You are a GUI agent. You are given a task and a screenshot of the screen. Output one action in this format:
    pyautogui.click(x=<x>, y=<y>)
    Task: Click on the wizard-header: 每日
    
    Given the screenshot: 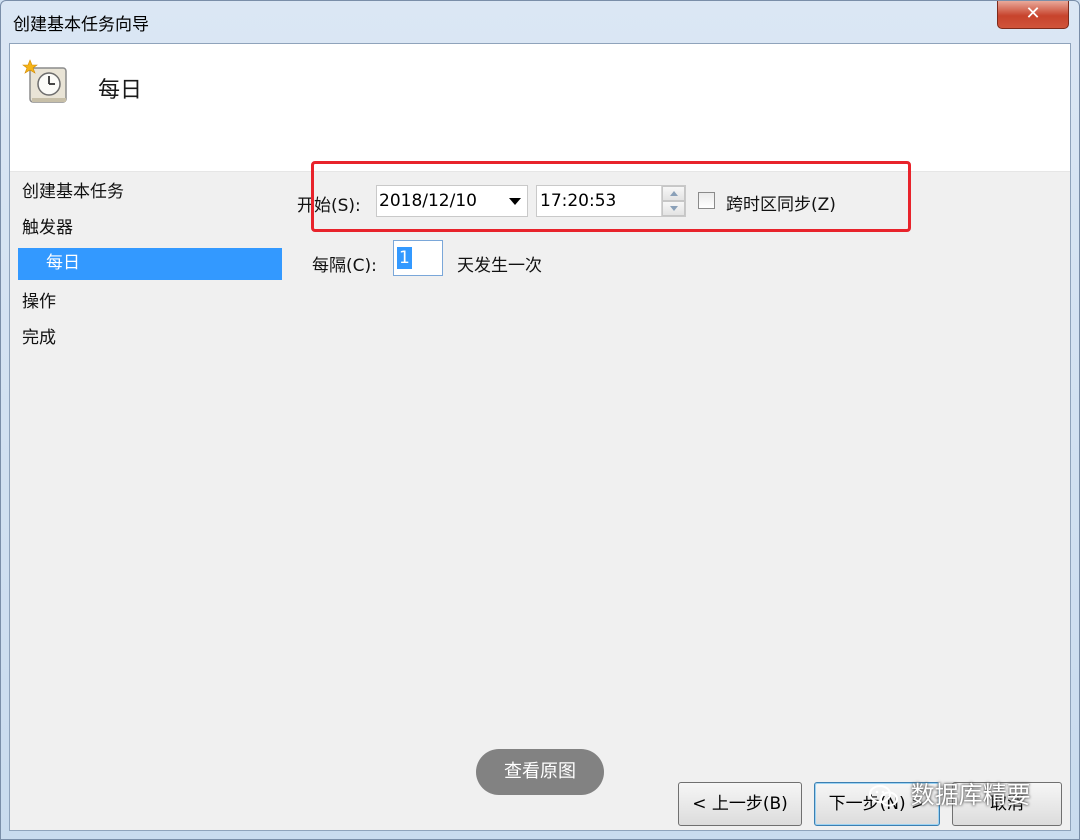 What is the action you would take?
    pyautogui.click(x=540, y=108)
    